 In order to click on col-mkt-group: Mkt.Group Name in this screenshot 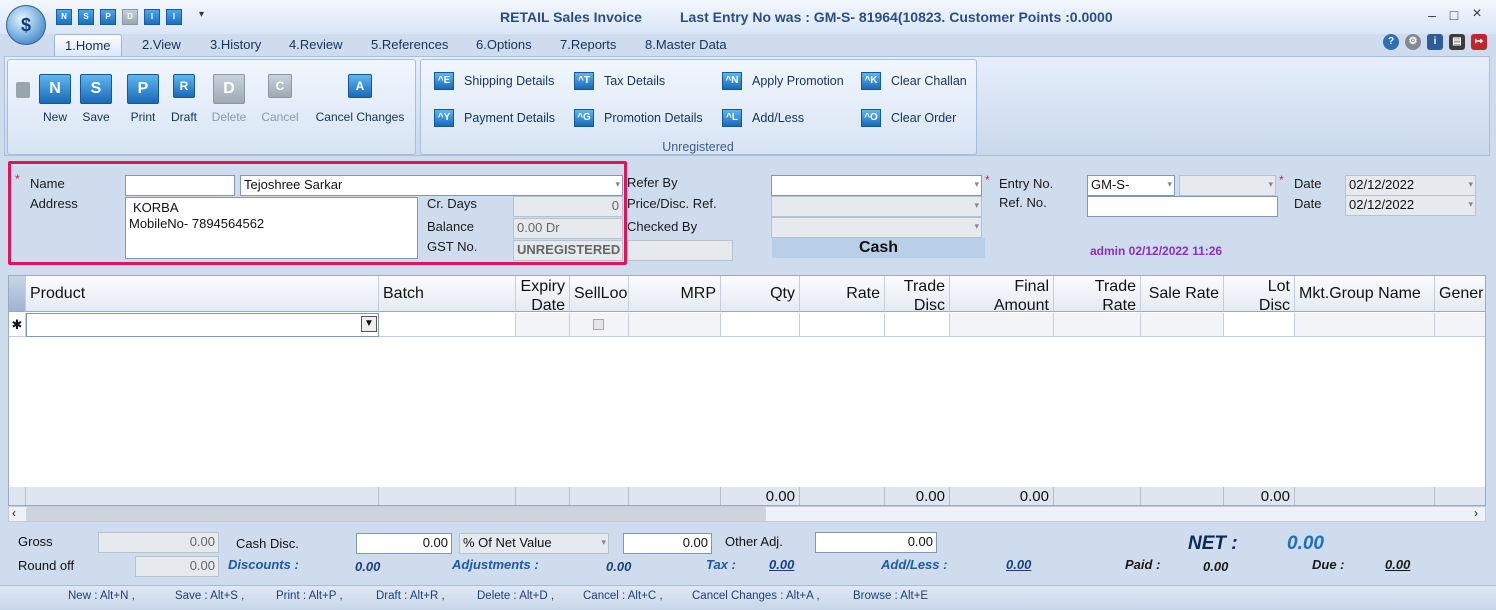, I will do `click(1365, 294)`.